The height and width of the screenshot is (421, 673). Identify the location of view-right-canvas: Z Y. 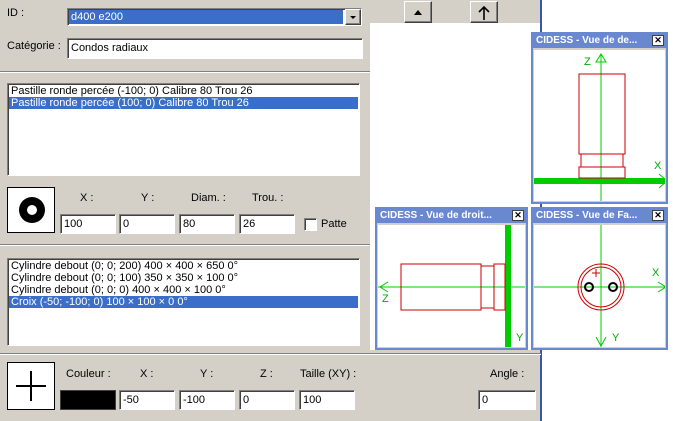
(451, 286).